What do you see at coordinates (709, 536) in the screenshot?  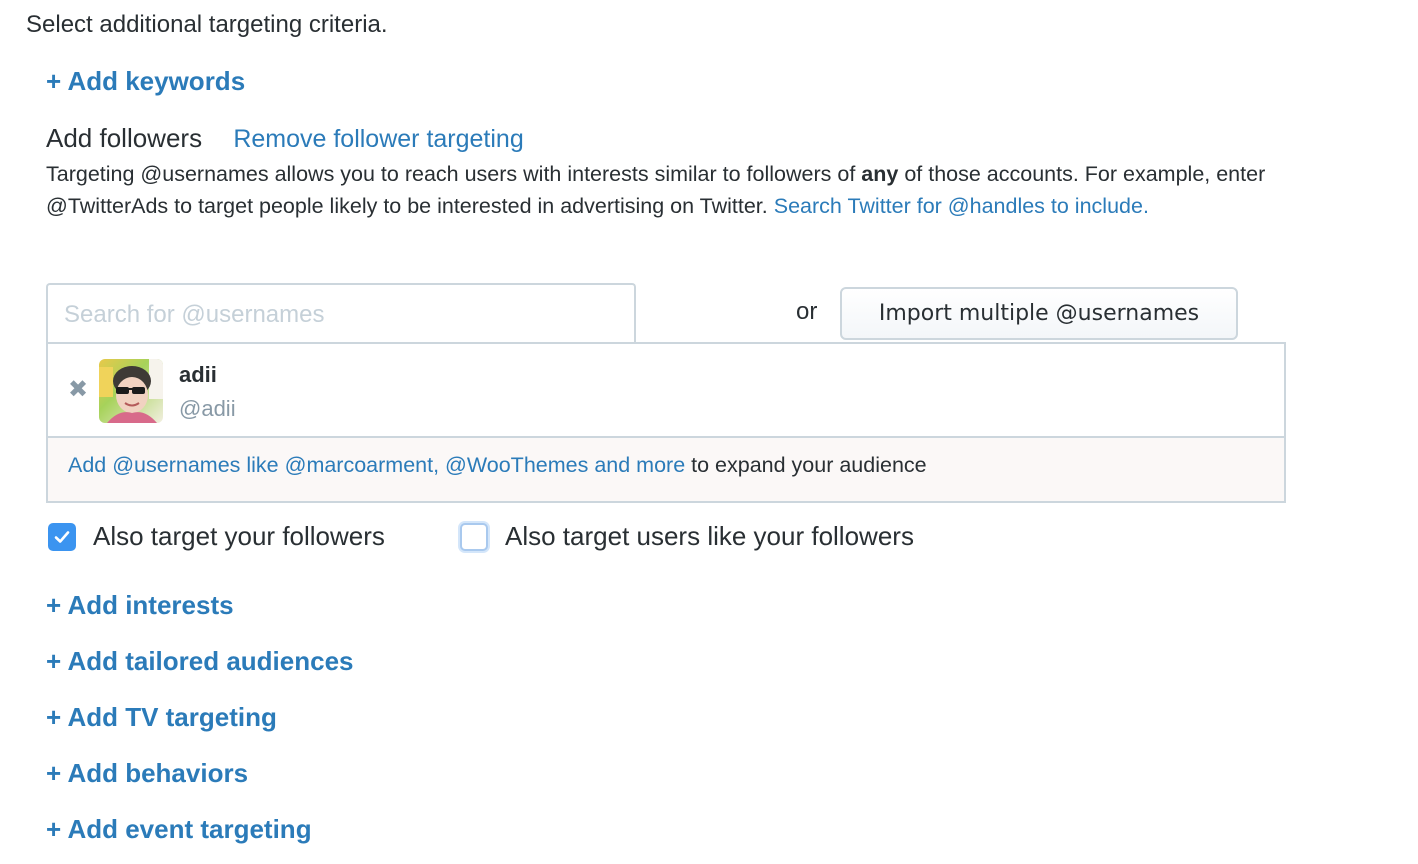 I see `target-lookalike-label: Also target users like your followers` at bounding box center [709, 536].